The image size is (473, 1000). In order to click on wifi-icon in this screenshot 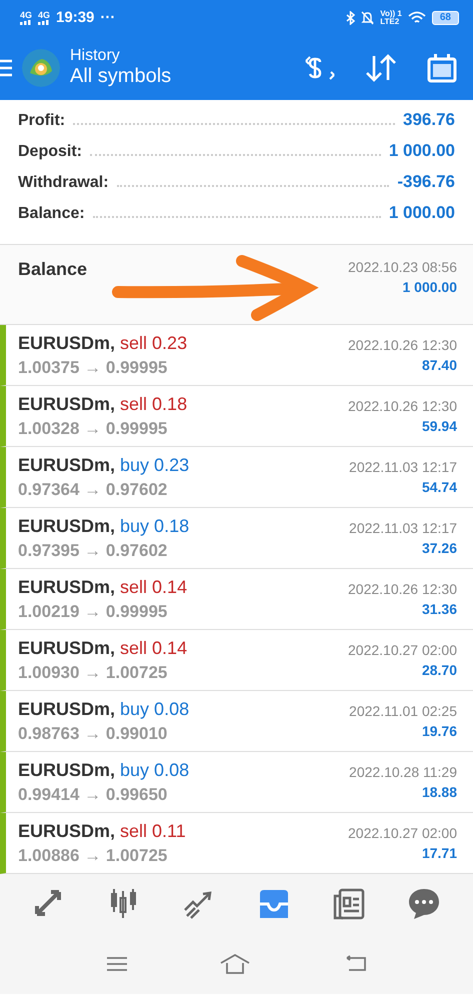, I will do `click(417, 17)`.